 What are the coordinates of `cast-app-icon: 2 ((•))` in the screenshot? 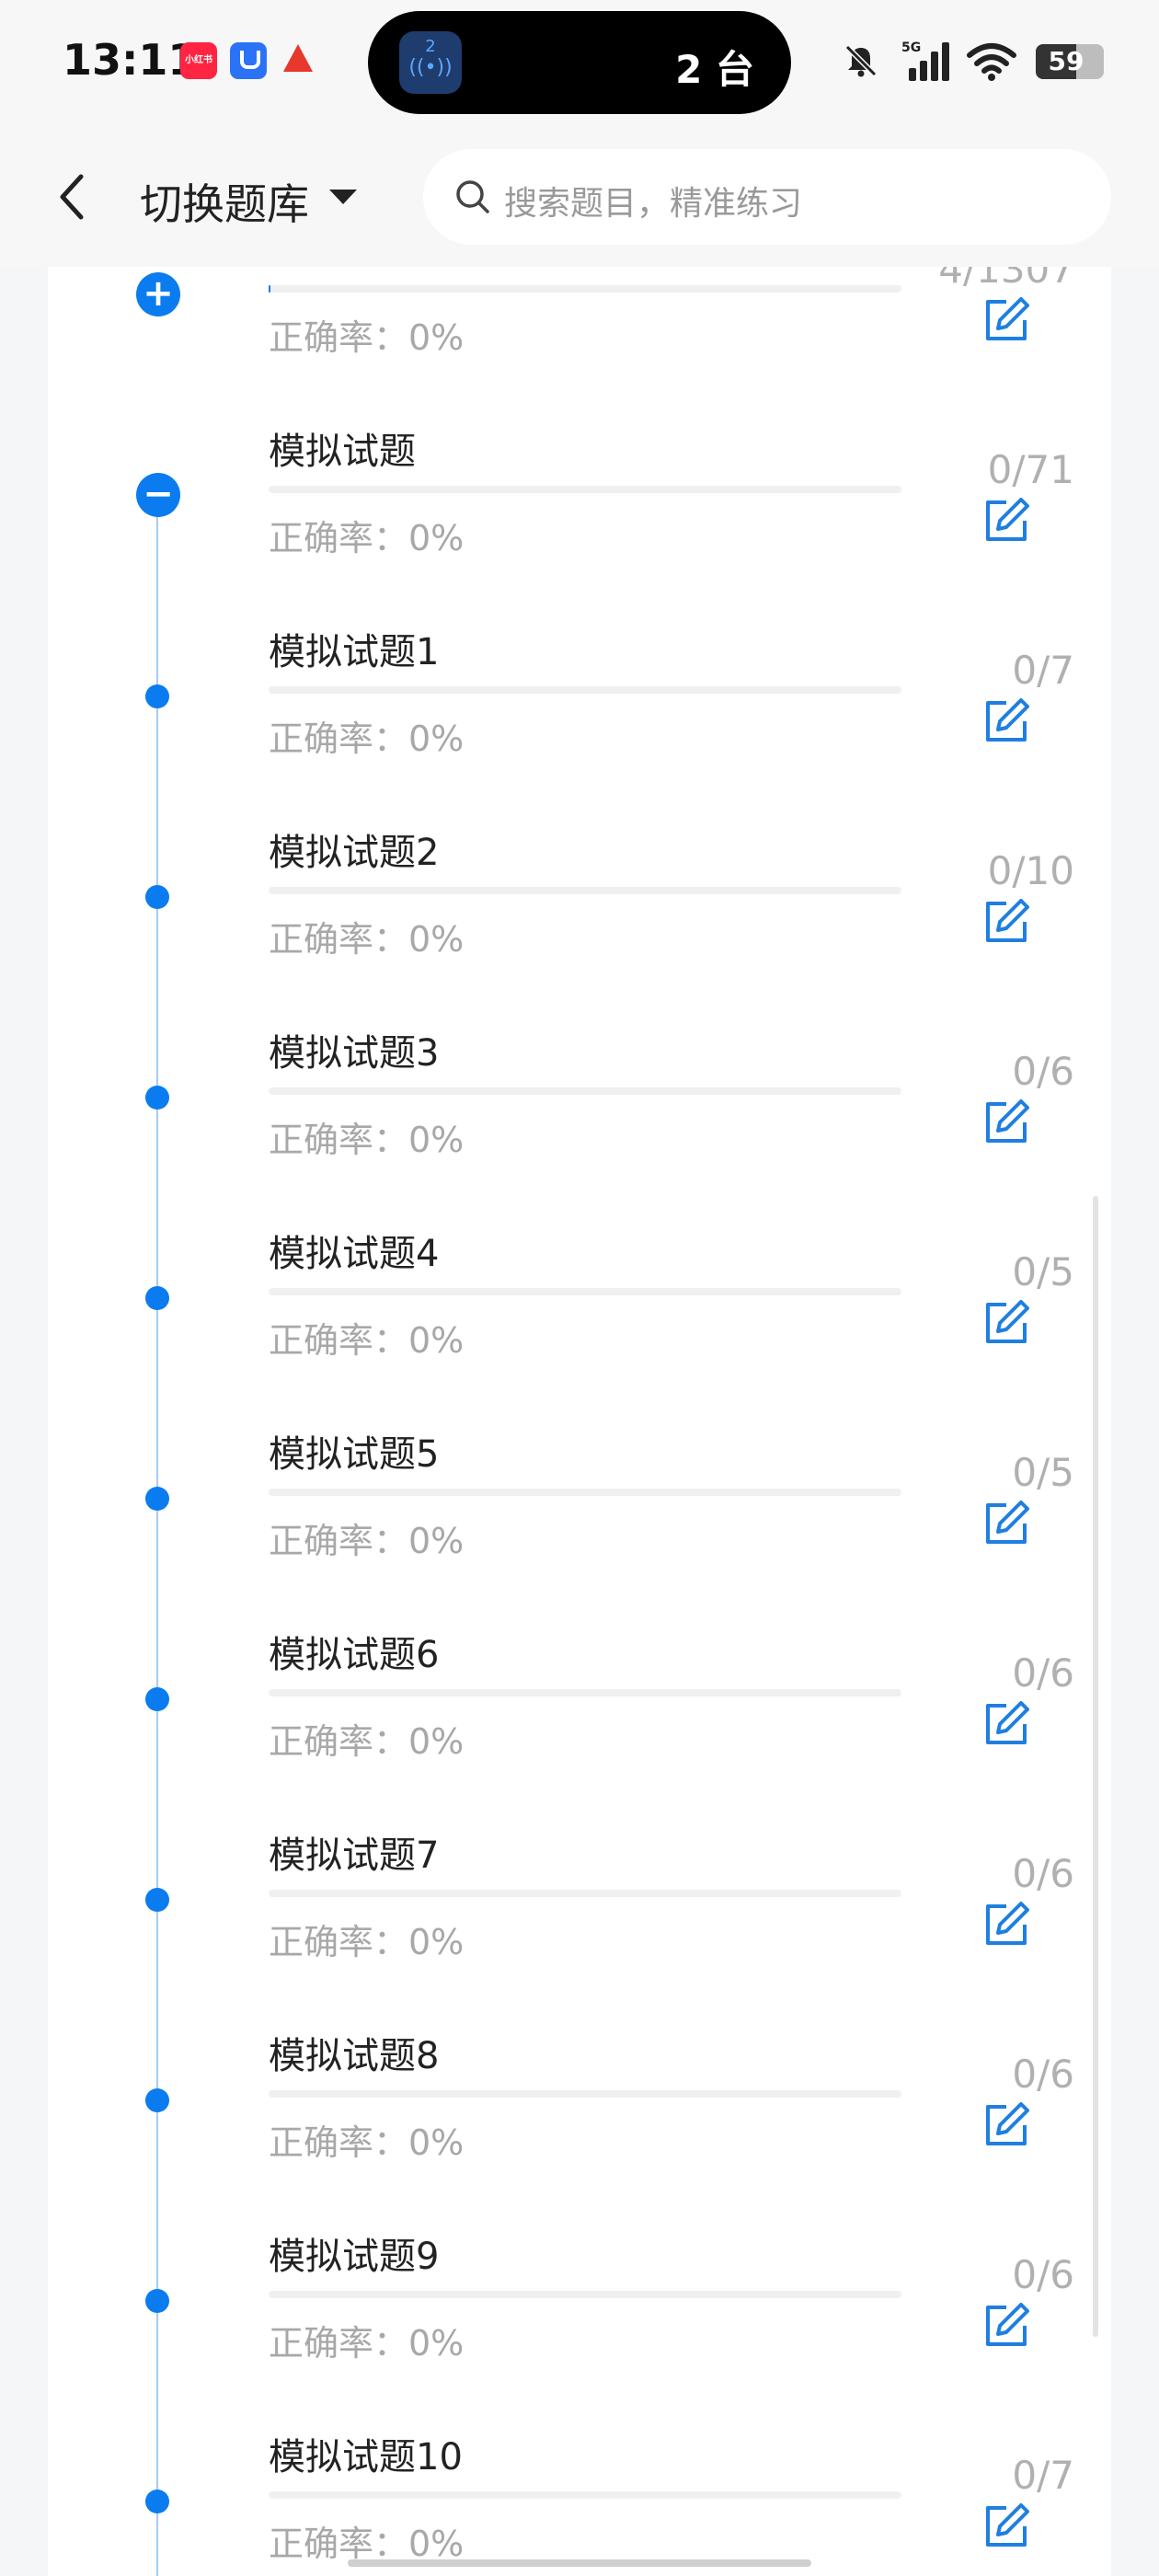 It's located at (430, 62).